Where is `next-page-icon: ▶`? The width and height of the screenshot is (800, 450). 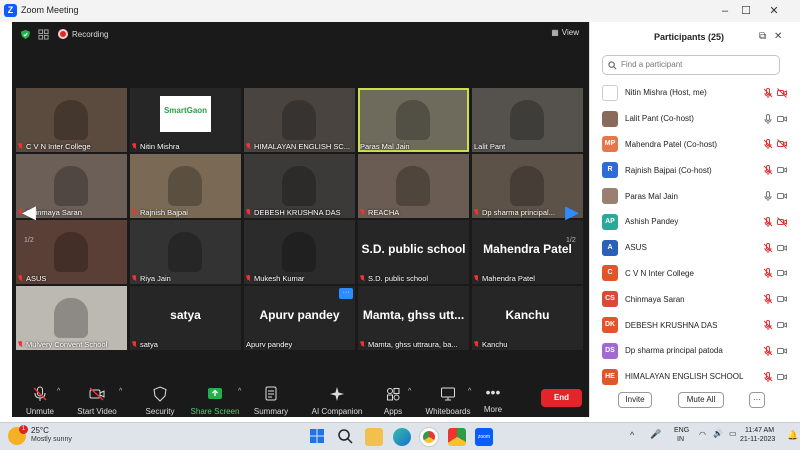 next-page-icon: ▶ is located at coordinates (572, 222).